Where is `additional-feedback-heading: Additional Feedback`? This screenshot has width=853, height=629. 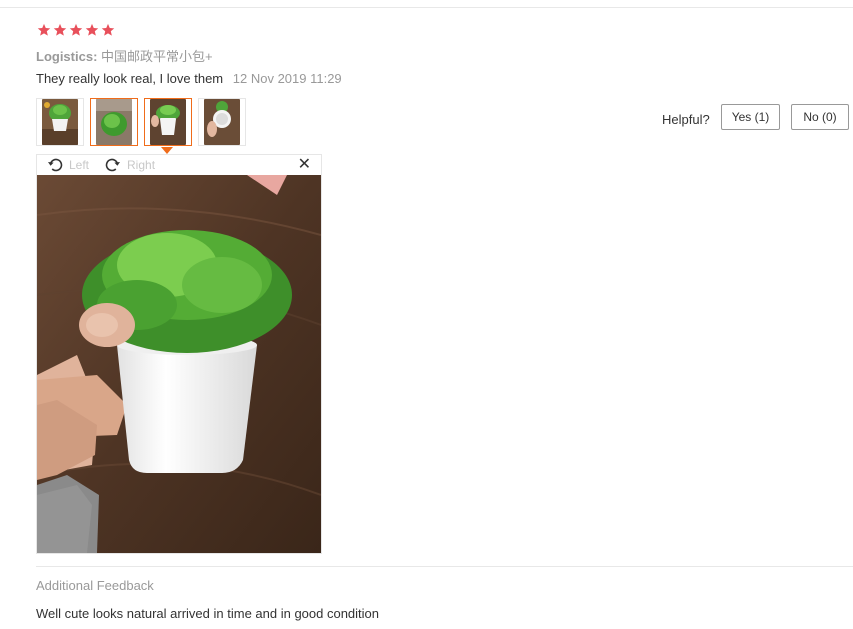
additional-feedback-heading: Additional Feedback is located at coordinates (95, 585).